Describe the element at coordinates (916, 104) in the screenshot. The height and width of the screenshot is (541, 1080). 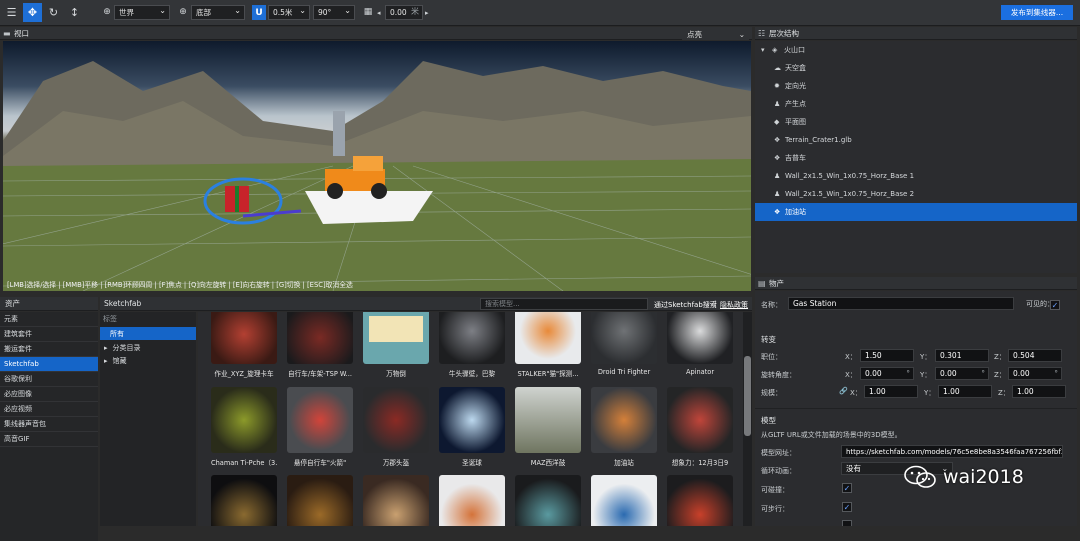
I see `hierarchy-item: ♟ 产生点` at that location.